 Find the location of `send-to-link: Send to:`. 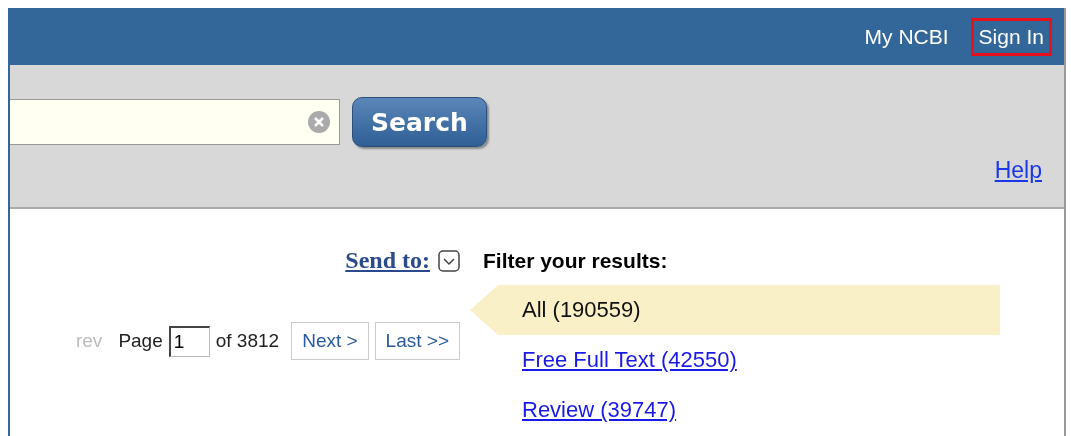

send-to-link: Send to: is located at coordinates (387, 260).